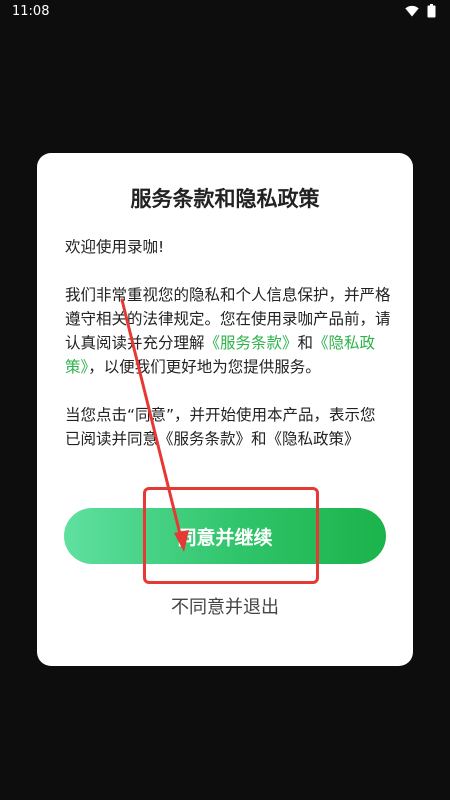 The width and height of the screenshot is (450, 800). I want to click on consent-paragraph: 当您点击“同意”，并开始使用本产品，表示您已阅读并同意《服务条款》和《隐私政策》, so click(220, 427).